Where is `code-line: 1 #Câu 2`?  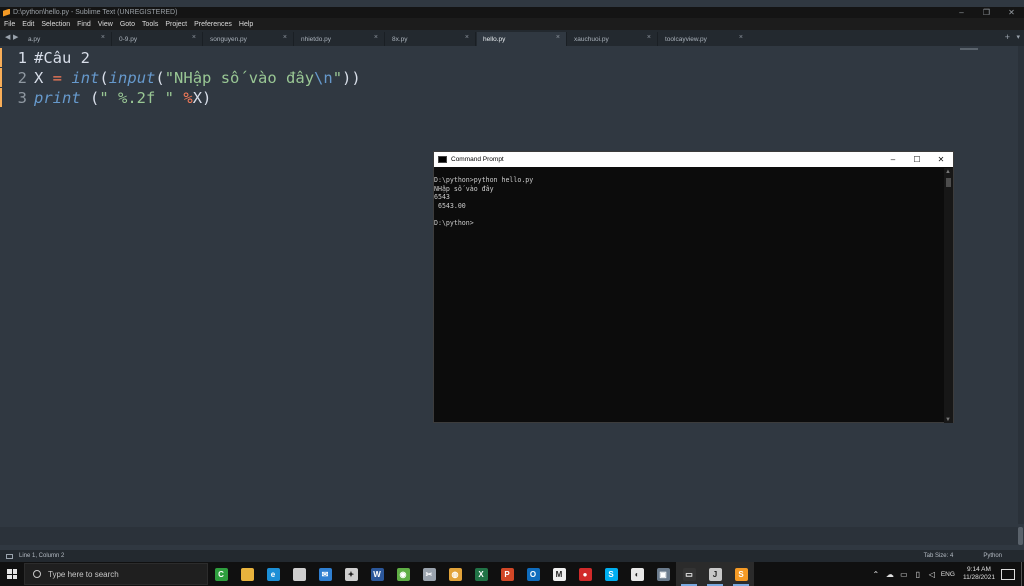 code-line: 1 #Câu 2 is located at coordinates (45, 58).